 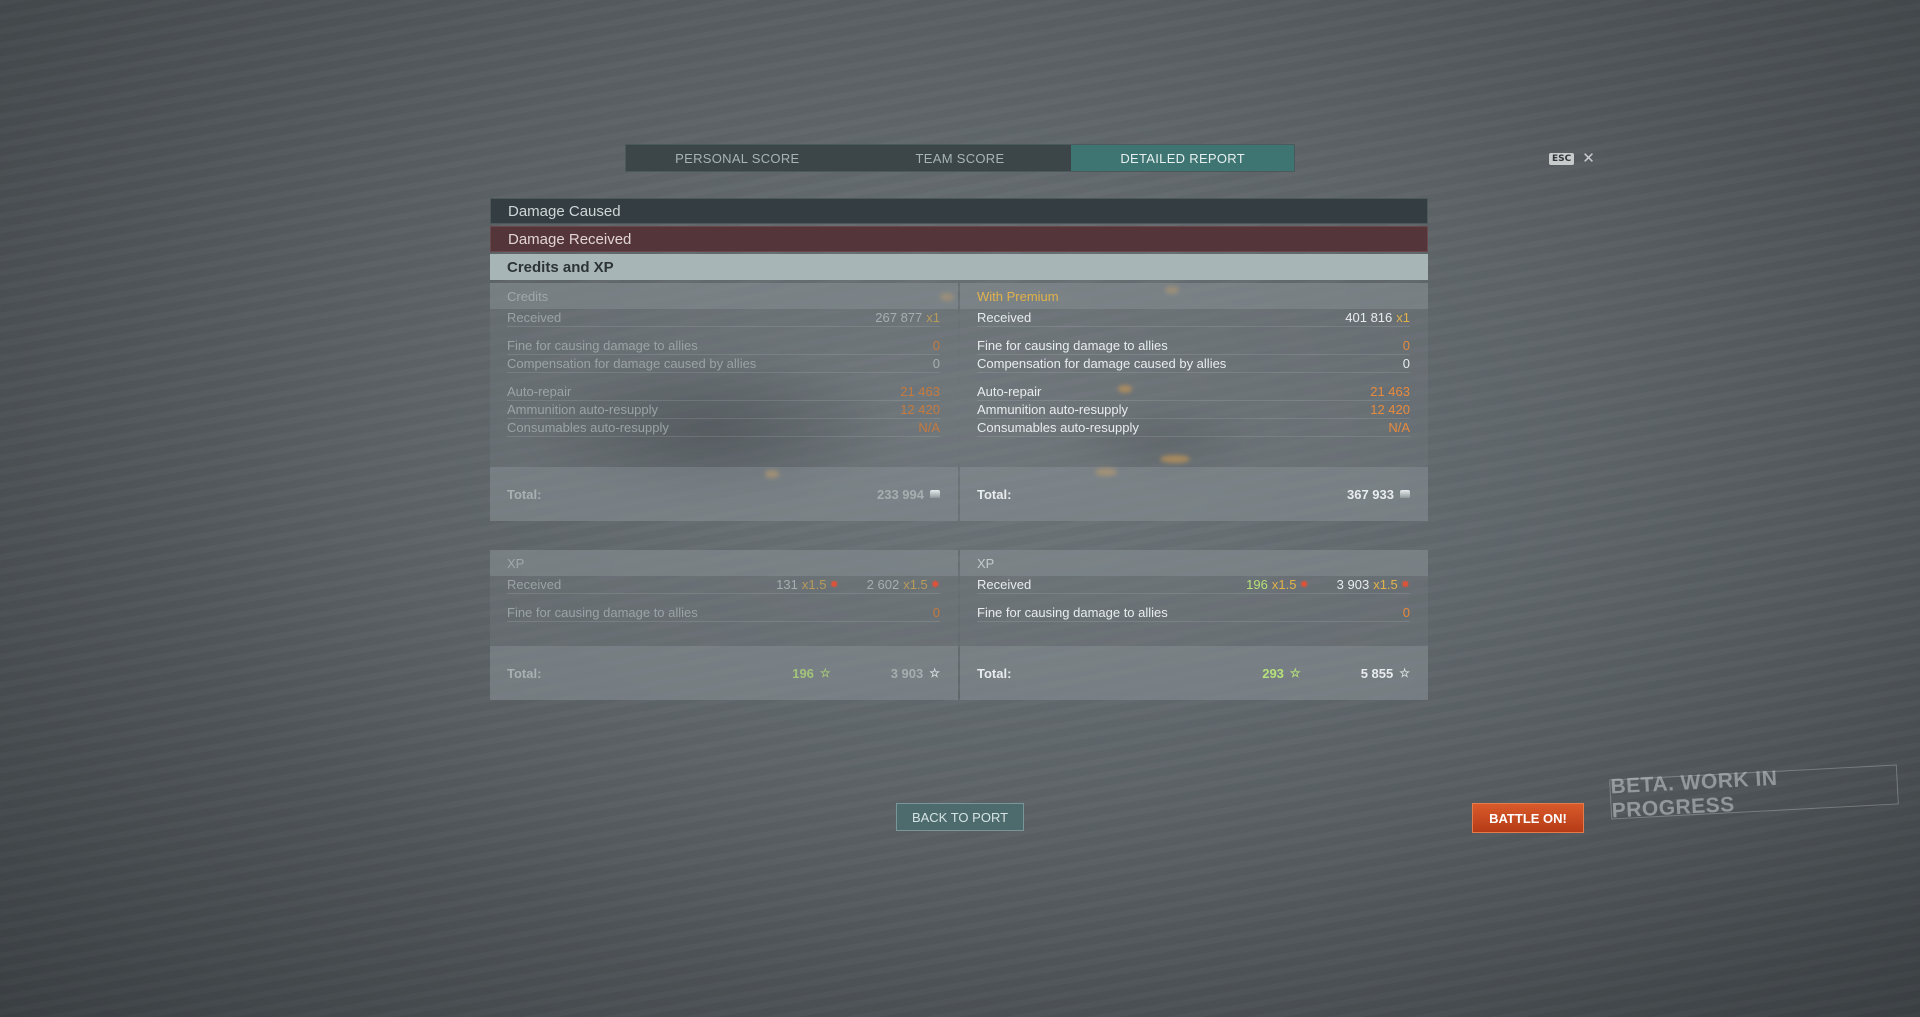 What do you see at coordinates (883, 584) in the screenshot?
I see `xp-account-value: 2 602` at bounding box center [883, 584].